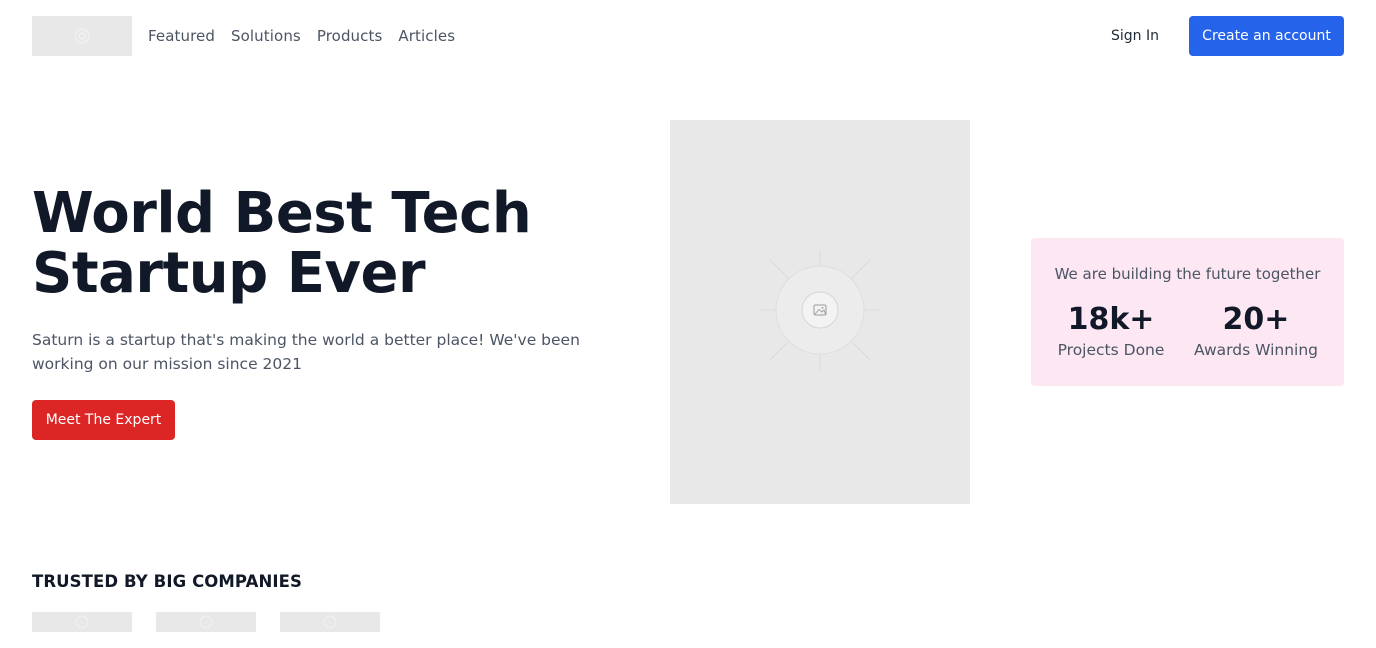  What do you see at coordinates (229, 273) in the screenshot?
I see `hero-title-line-2: Startup Ever` at bounding box center [229, 273].